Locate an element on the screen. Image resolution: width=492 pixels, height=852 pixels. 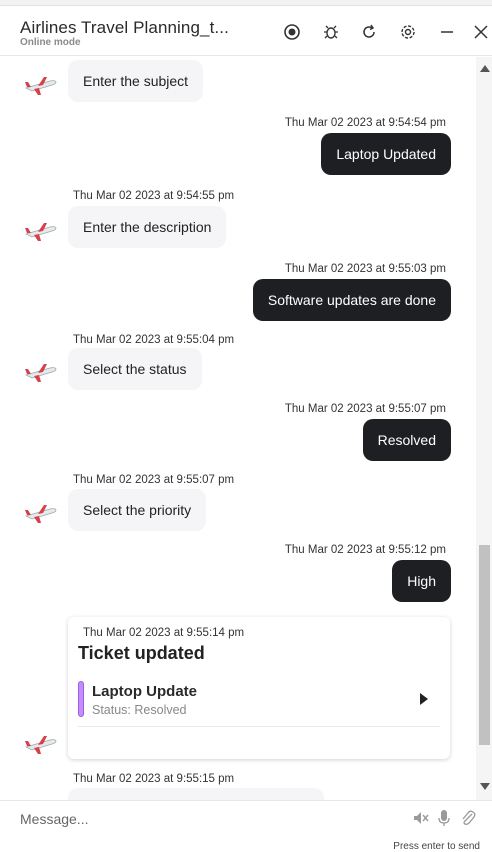
minimize-icon is located at coordinates (447, 32).